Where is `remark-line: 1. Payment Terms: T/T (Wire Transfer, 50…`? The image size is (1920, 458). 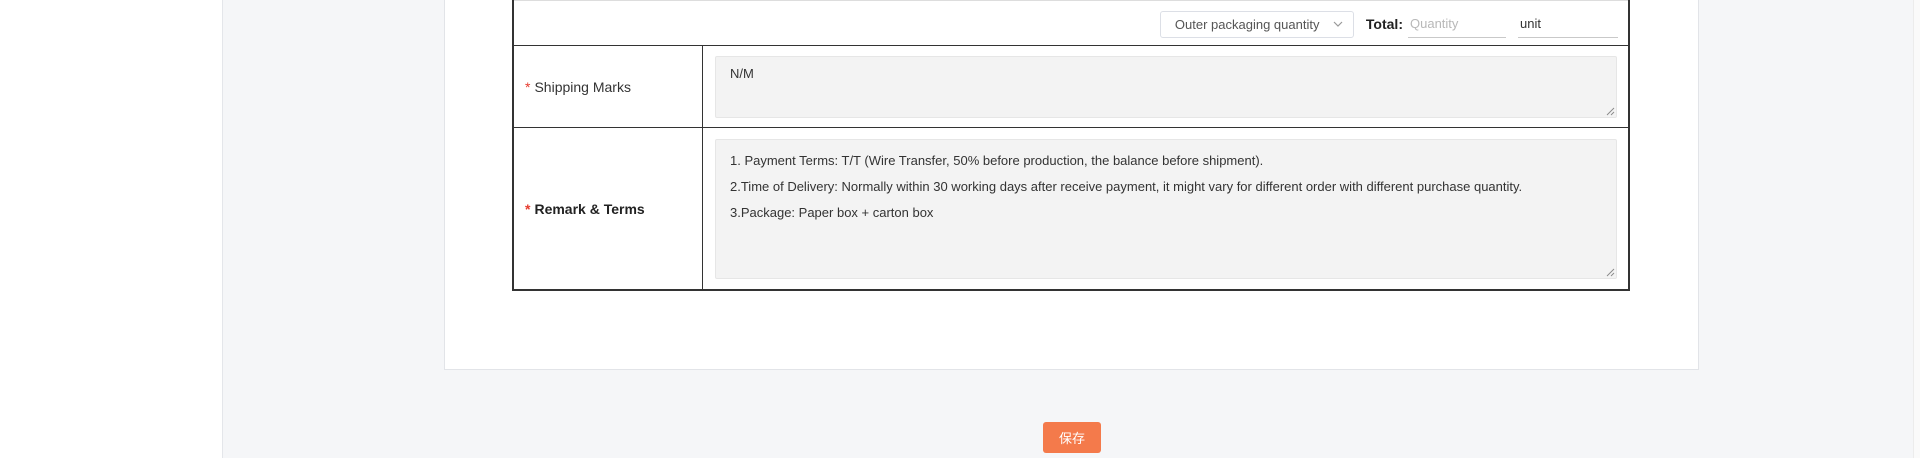
remark-line: 1. Payment Terms: T/T (Wire Transfer, 50… is located at coordinates (997, 160).